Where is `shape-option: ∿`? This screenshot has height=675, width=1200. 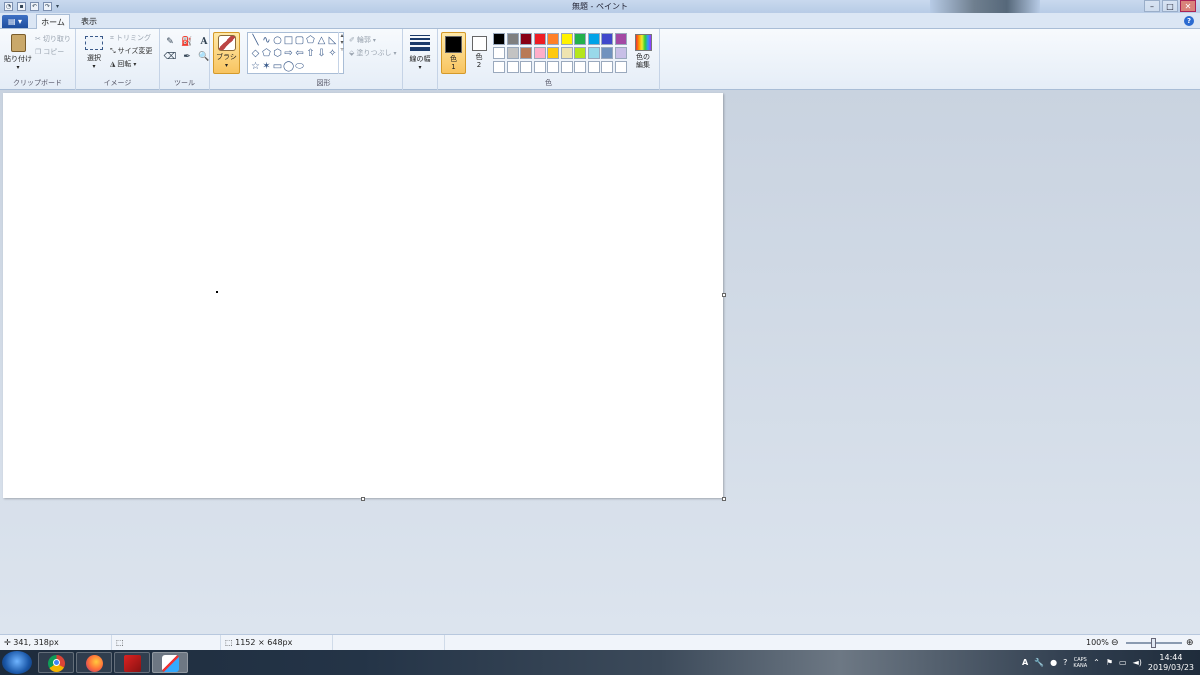
shape-option: ∿ is located at coordinates (266, 40).